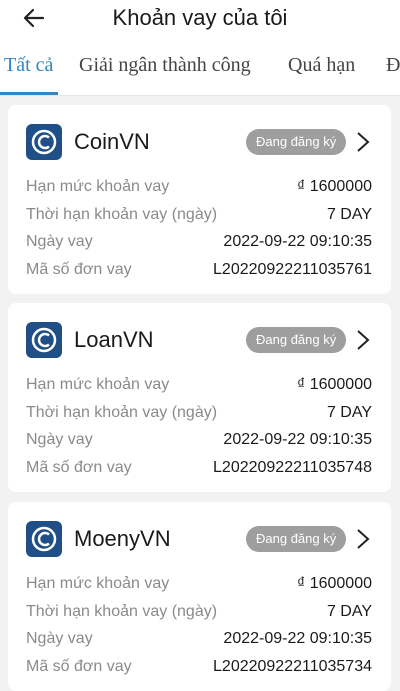 The width and height of the screenshot is (400, 691). Describe the element at coordinates (292, 467) in the screenshot. I see `loan-id-value: L20220922211035748` at that location.